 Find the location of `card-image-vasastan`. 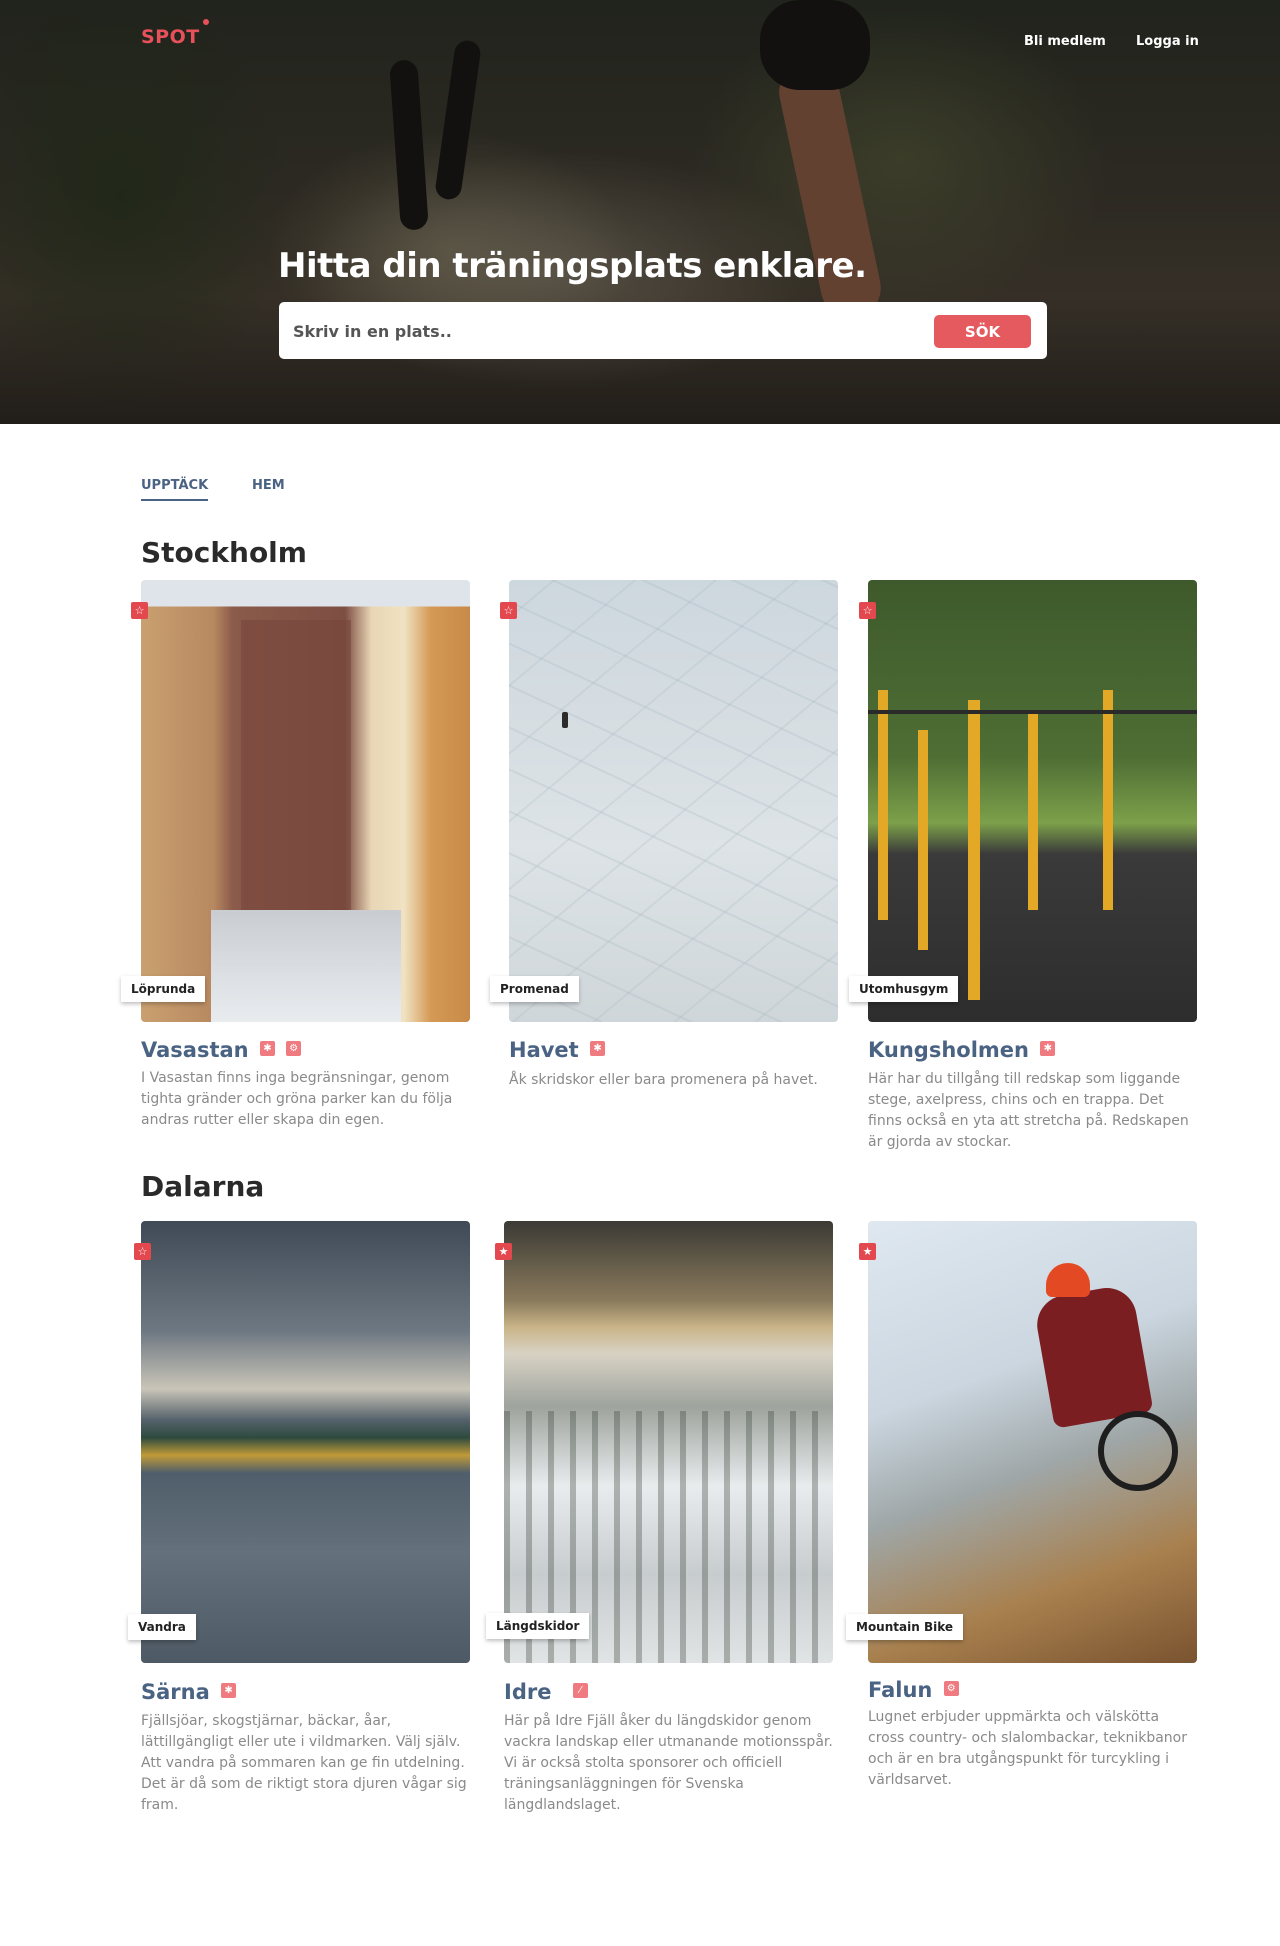

card-image-vasastan is located at coordinates (305, 801).